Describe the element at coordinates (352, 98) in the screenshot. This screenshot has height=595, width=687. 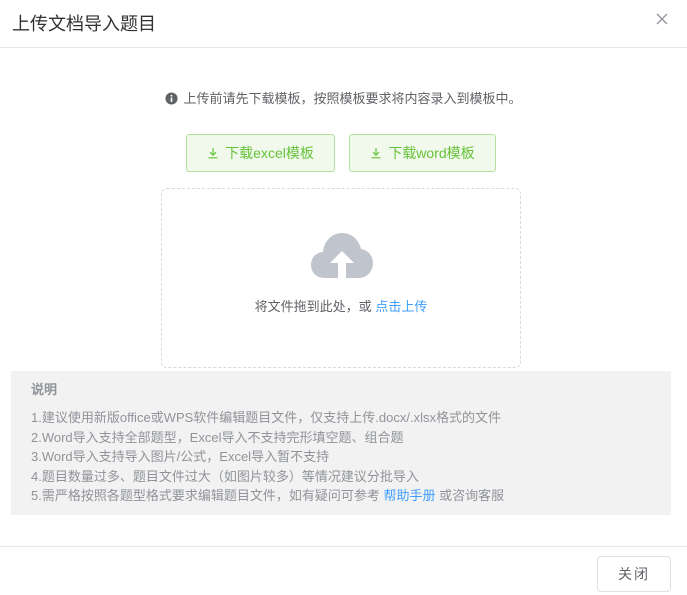
I see `notice-text: 上传前请先下载模板，按照模板要求将内容录入到模板中。` at that location.